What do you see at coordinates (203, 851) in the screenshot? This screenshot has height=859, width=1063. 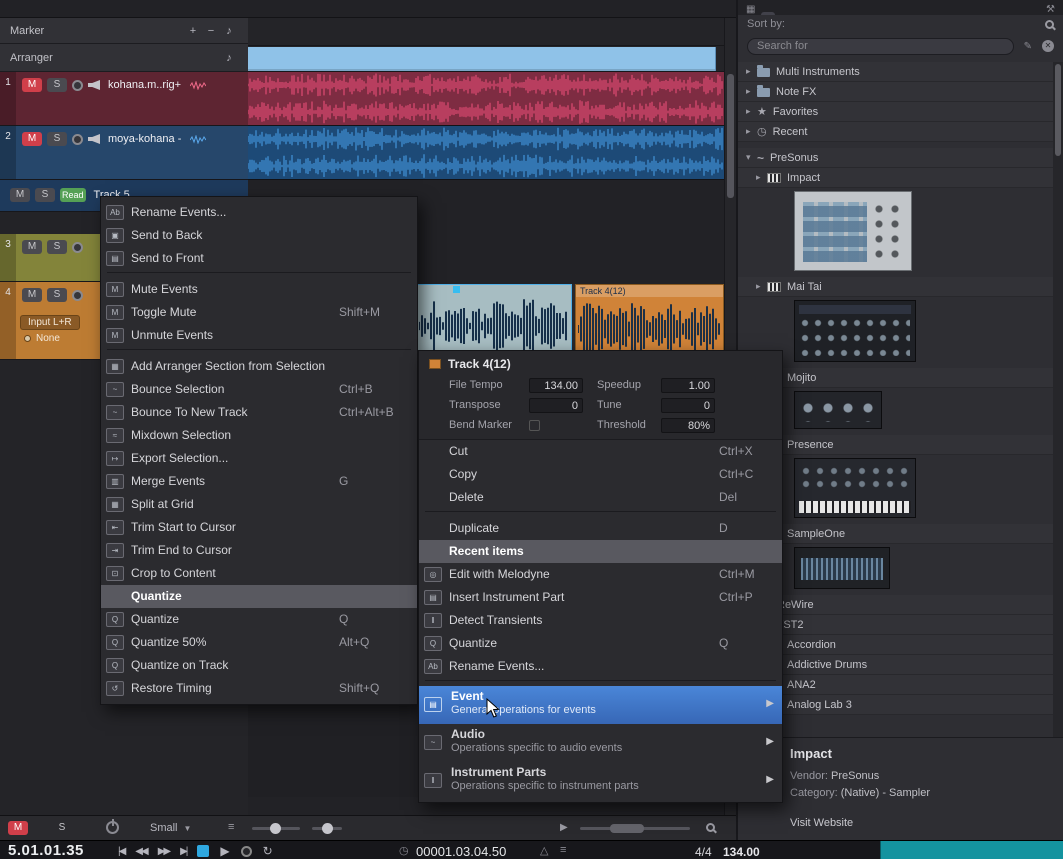 I see `stop-button` at bounding box center [203, 851].